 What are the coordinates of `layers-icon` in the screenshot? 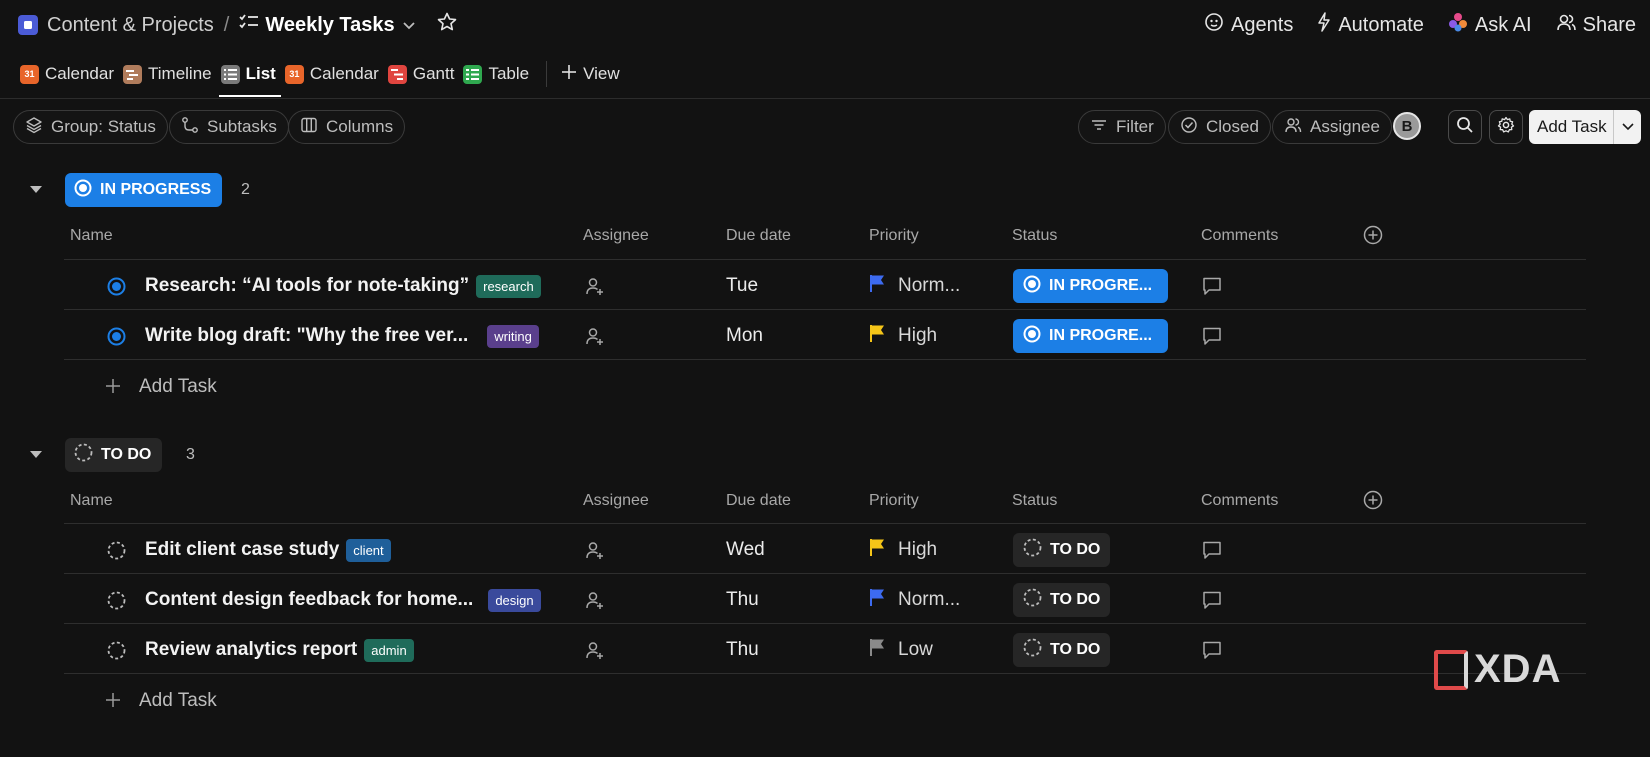 It's located at (34, 127).